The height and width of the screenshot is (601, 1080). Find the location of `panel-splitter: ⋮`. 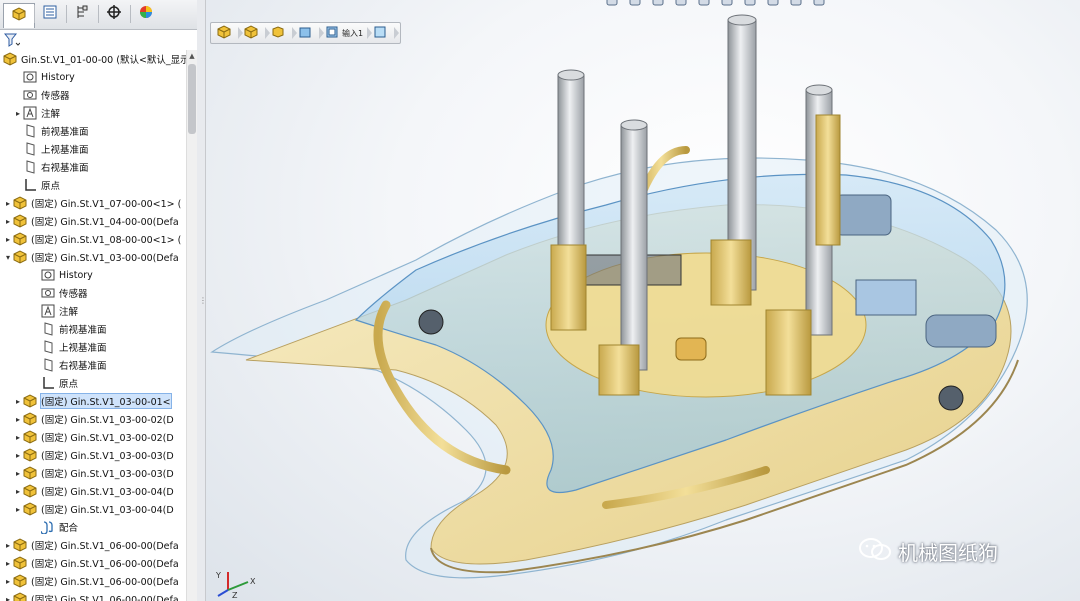

panel-splitter: ⋮ is located at coordinates (202, 300).